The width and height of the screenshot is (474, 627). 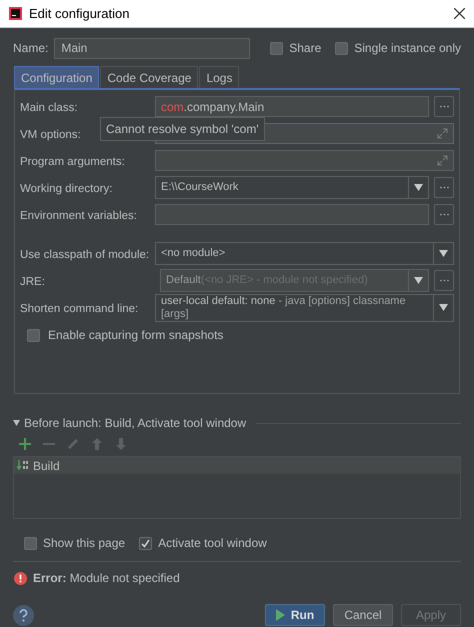 I want to click on field-label: Working directory:, so click(x=66, y=188).